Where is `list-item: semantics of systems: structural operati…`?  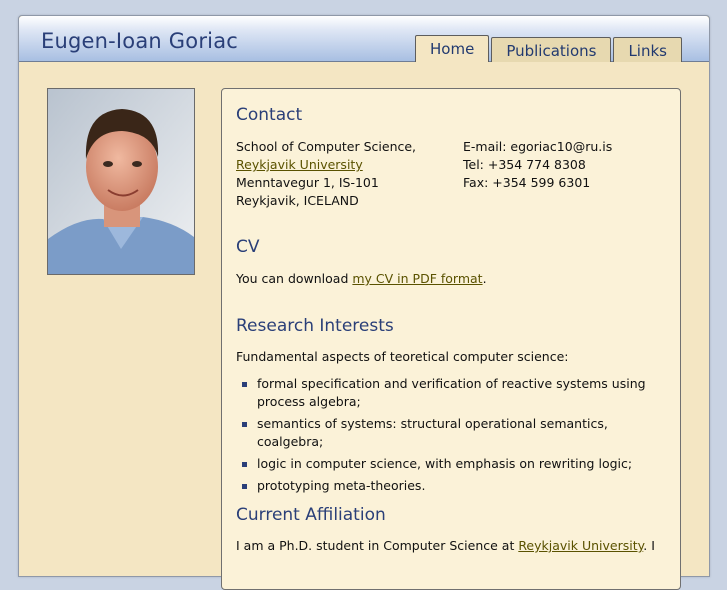
list-item: semantics of systems: structural operati… is located at coordinates (454, 433).